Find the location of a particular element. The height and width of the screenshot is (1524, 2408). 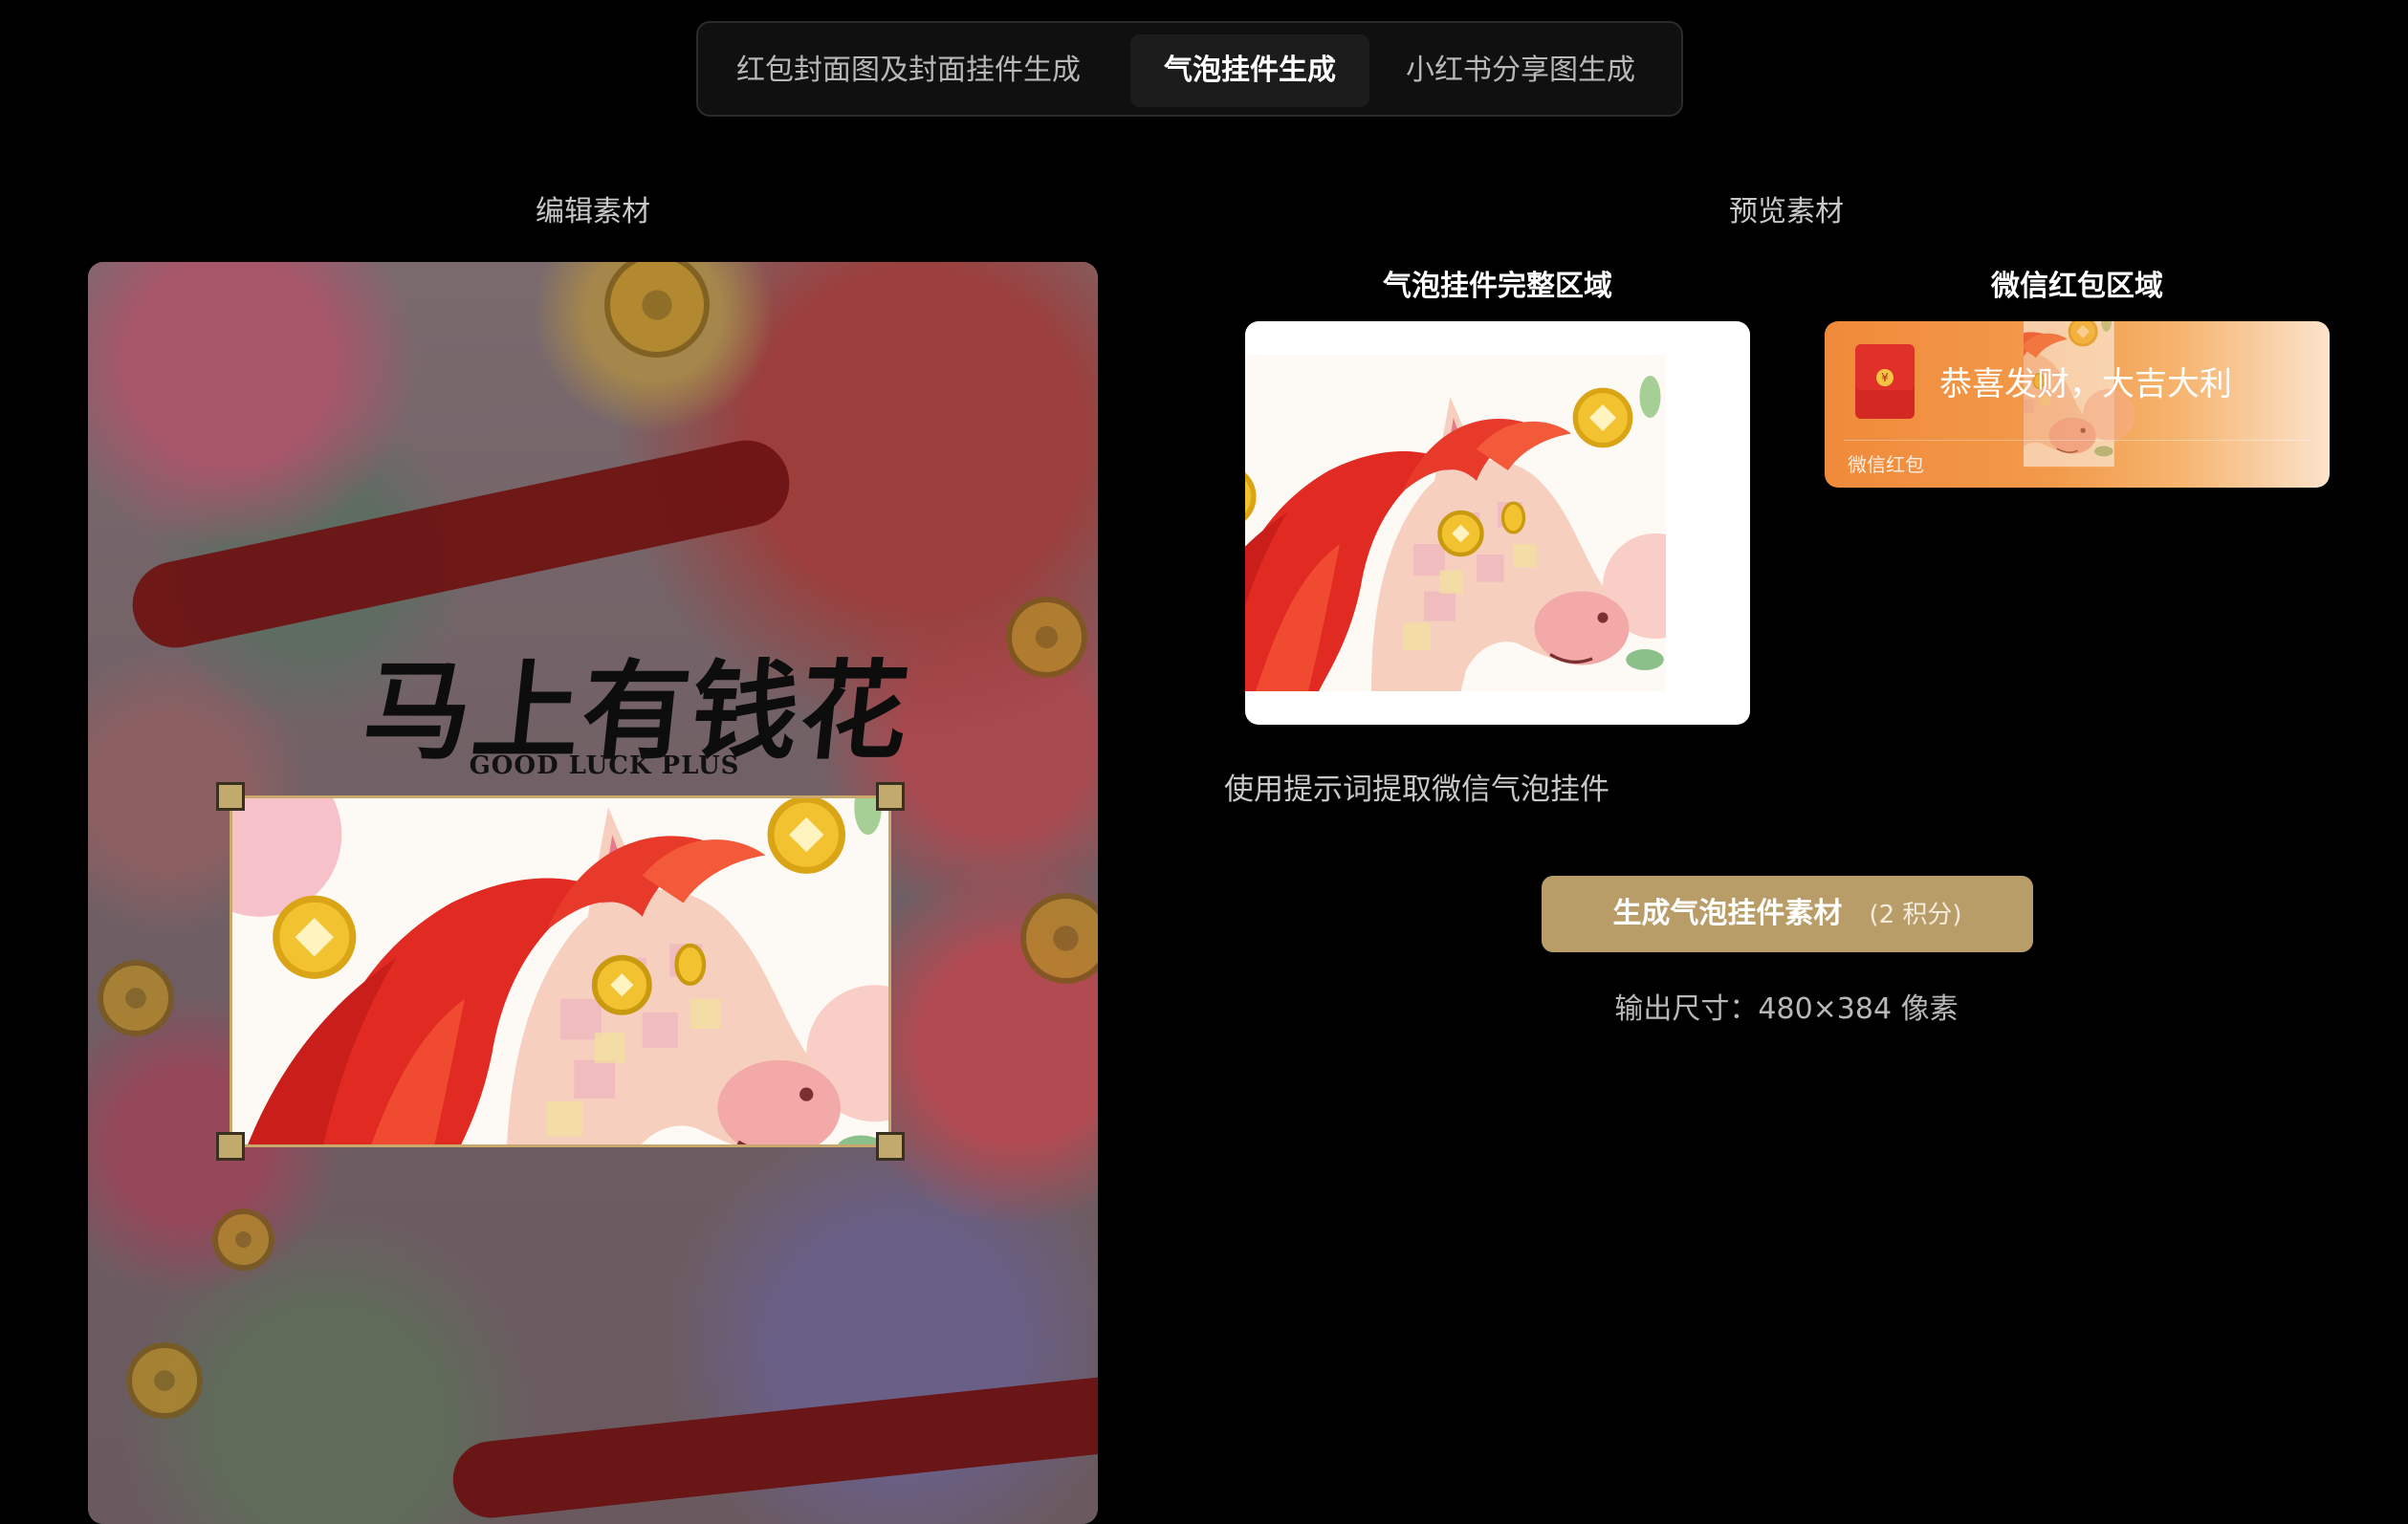

artwork-subtitle: GOOD LUCK PLUS is located at coordinates (605, 765).